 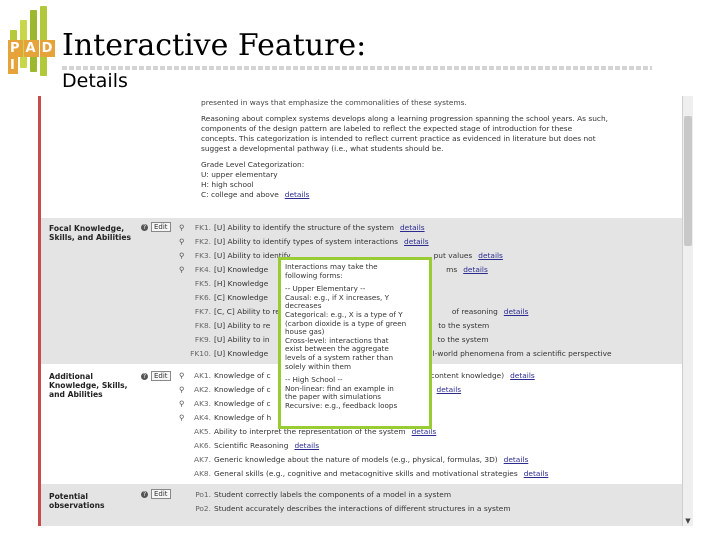 What do you see at coordinates (32, 42) in the screenshot?
I see `padi-logo: P A DI` at bounding box center [32, 42].